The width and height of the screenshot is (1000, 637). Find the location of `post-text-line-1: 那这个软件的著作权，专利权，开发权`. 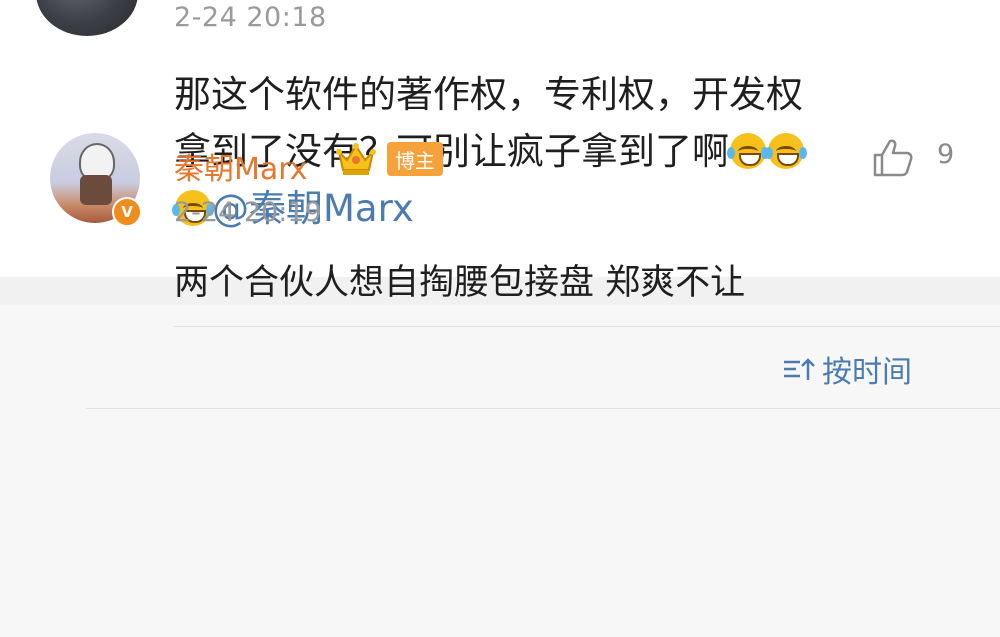

post-text-line-1: 那这个软件的著作权，专利权，开发权 is located at coordinates (488, 94).